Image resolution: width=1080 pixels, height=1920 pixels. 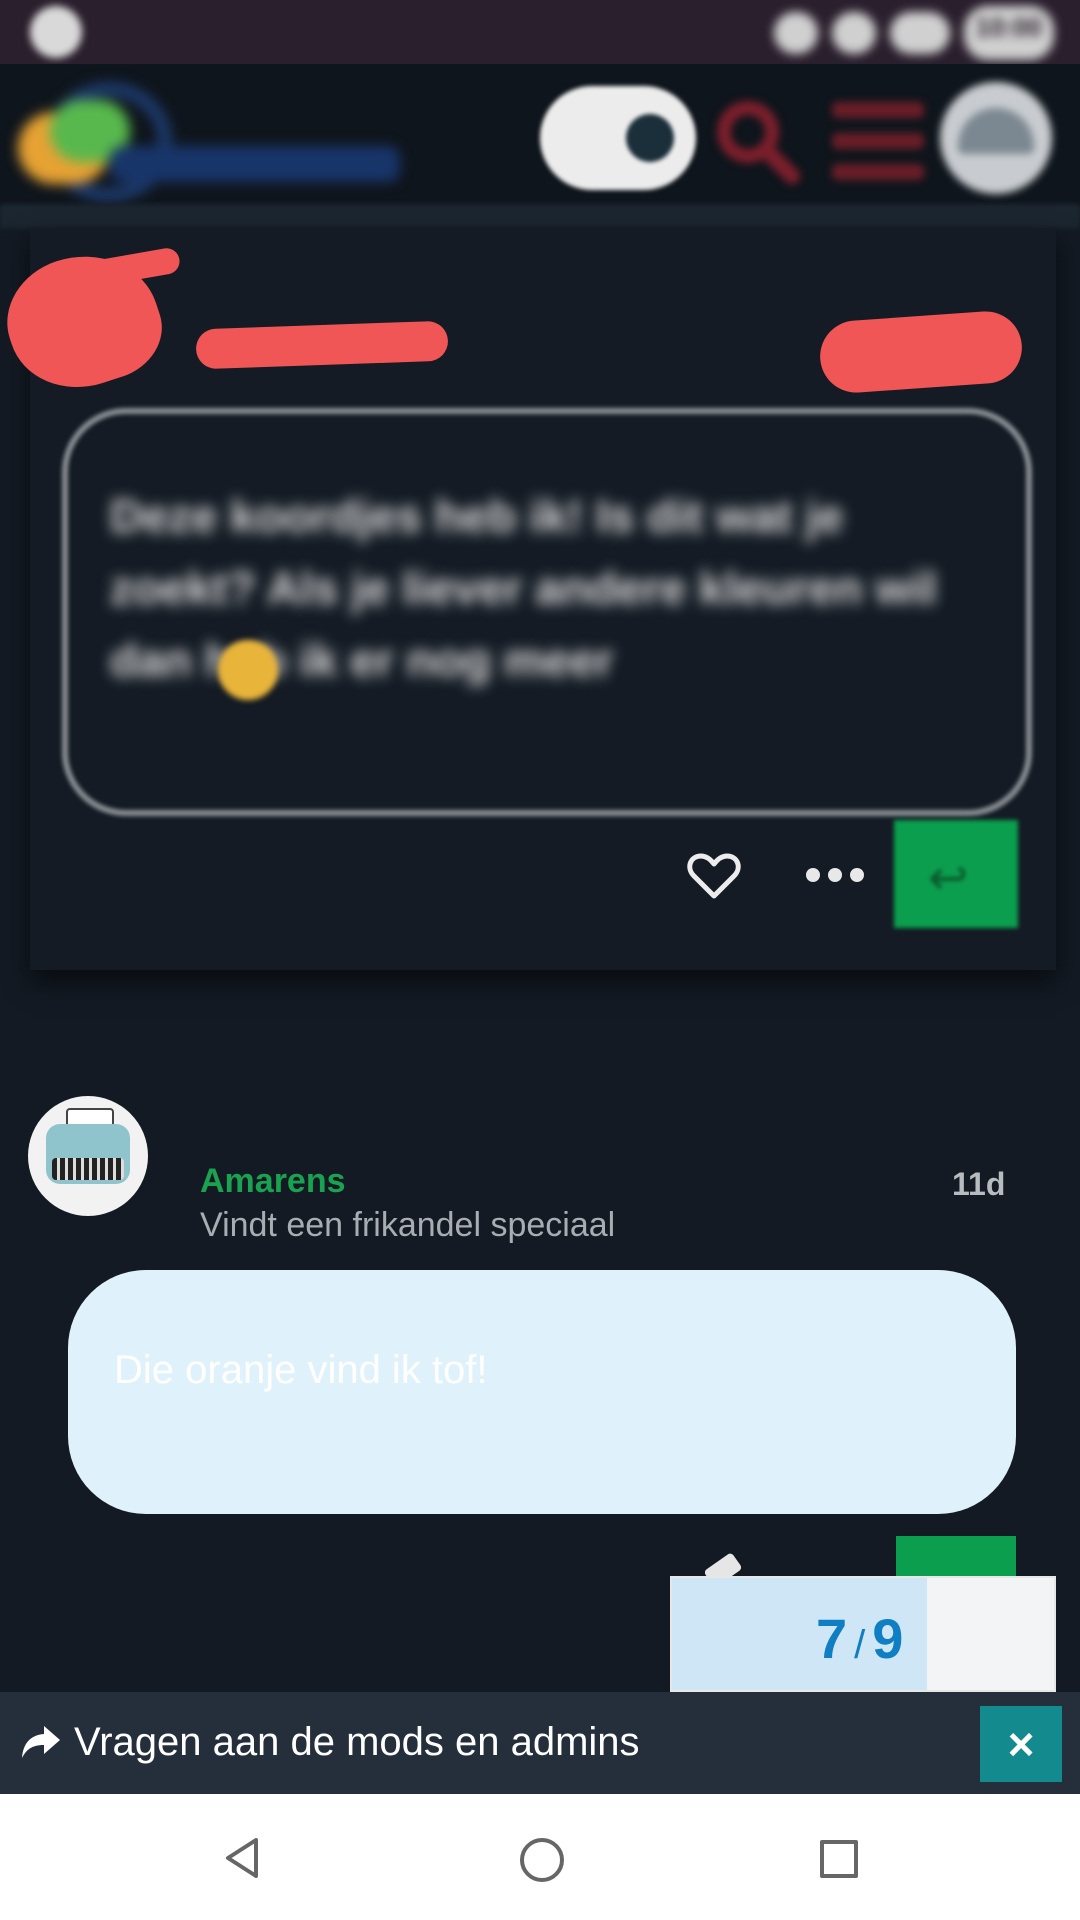 I want to click on redacted-date, so click(x=921, y=352).